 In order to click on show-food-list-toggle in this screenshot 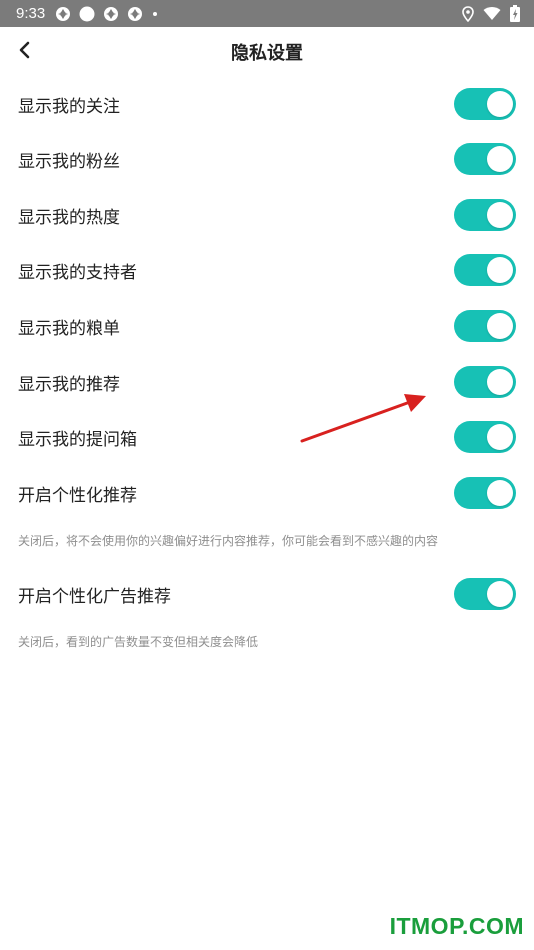, I will do `click(485, 326)`.